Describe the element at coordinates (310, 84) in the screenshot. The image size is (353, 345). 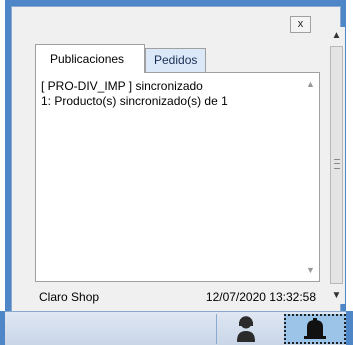
I see `scroll-up-arrow-icon: ▲` at that location.